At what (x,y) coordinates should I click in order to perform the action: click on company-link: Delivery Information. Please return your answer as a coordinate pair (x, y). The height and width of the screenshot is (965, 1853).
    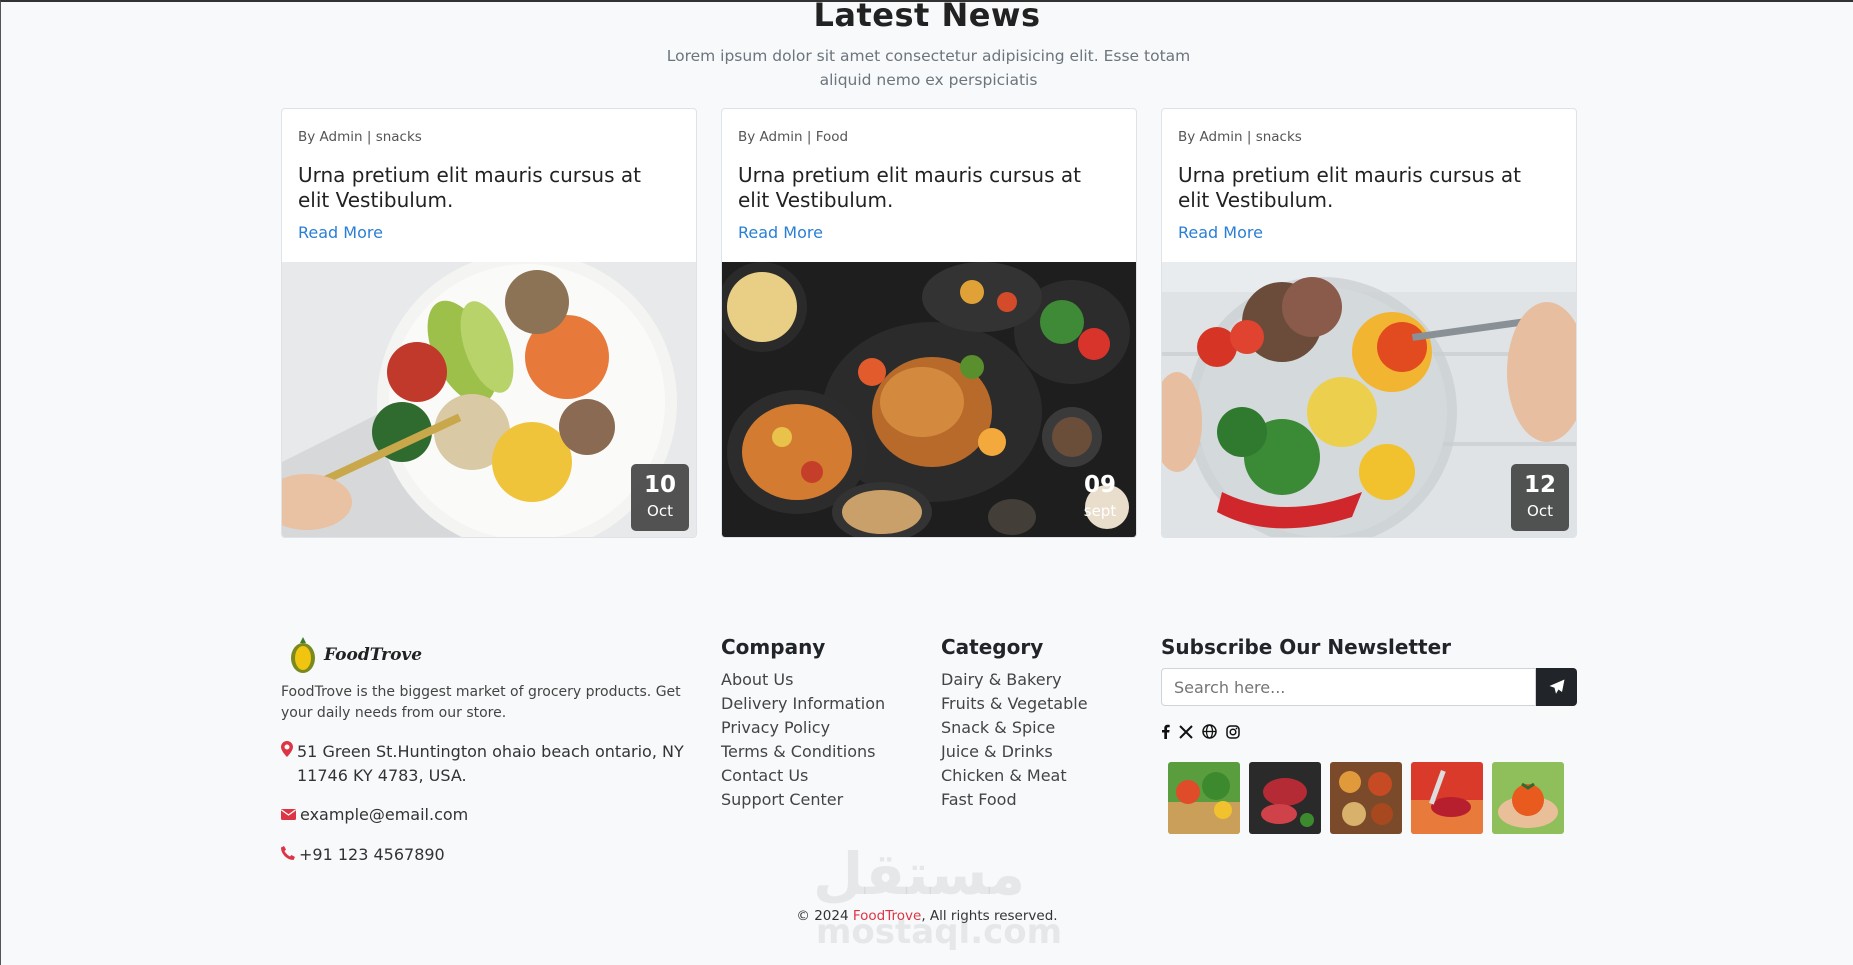
    Looking at the image, I should click on (803, 704).